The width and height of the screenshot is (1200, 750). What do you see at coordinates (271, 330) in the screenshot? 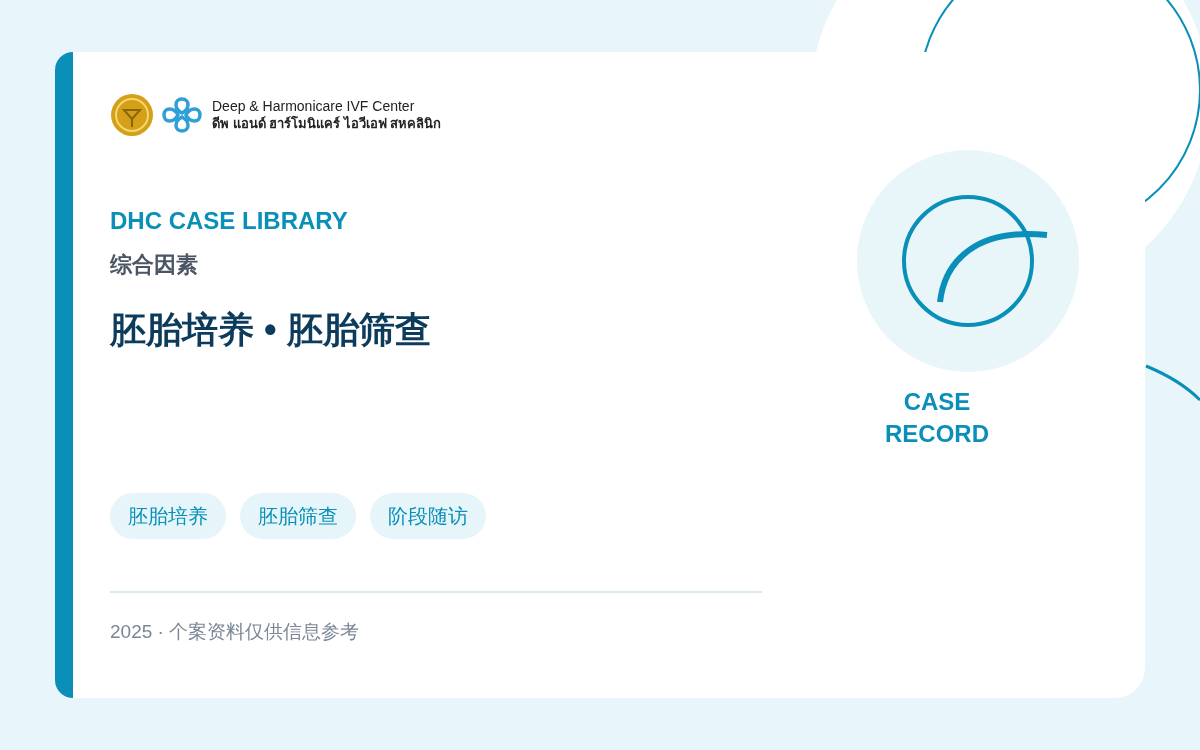
I see `case-title: 胚胎培养 • 胚胎筛查` at bounding box center [271, 330].